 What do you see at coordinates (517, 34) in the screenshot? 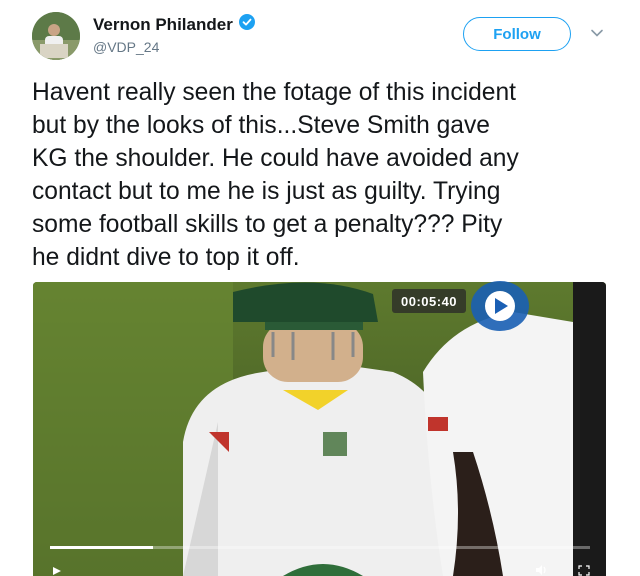
I see `follow-button: Follow` at bounding box center [517, 34].